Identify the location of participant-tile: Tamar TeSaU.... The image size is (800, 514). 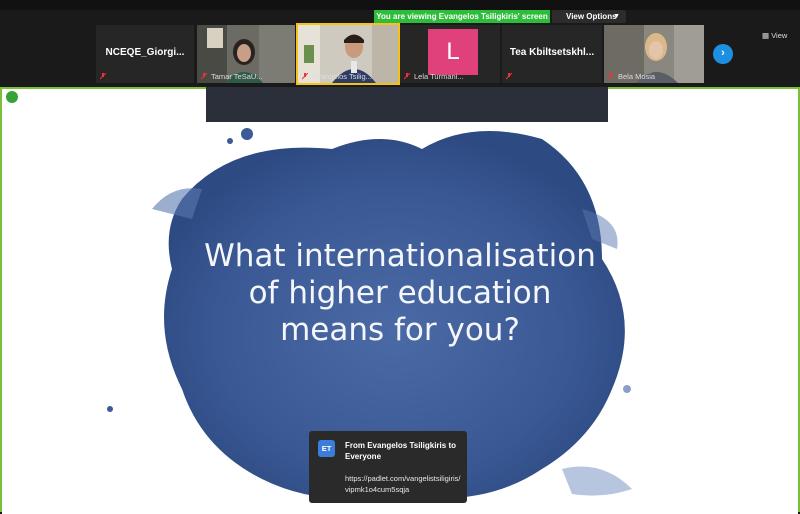
(246, 54).